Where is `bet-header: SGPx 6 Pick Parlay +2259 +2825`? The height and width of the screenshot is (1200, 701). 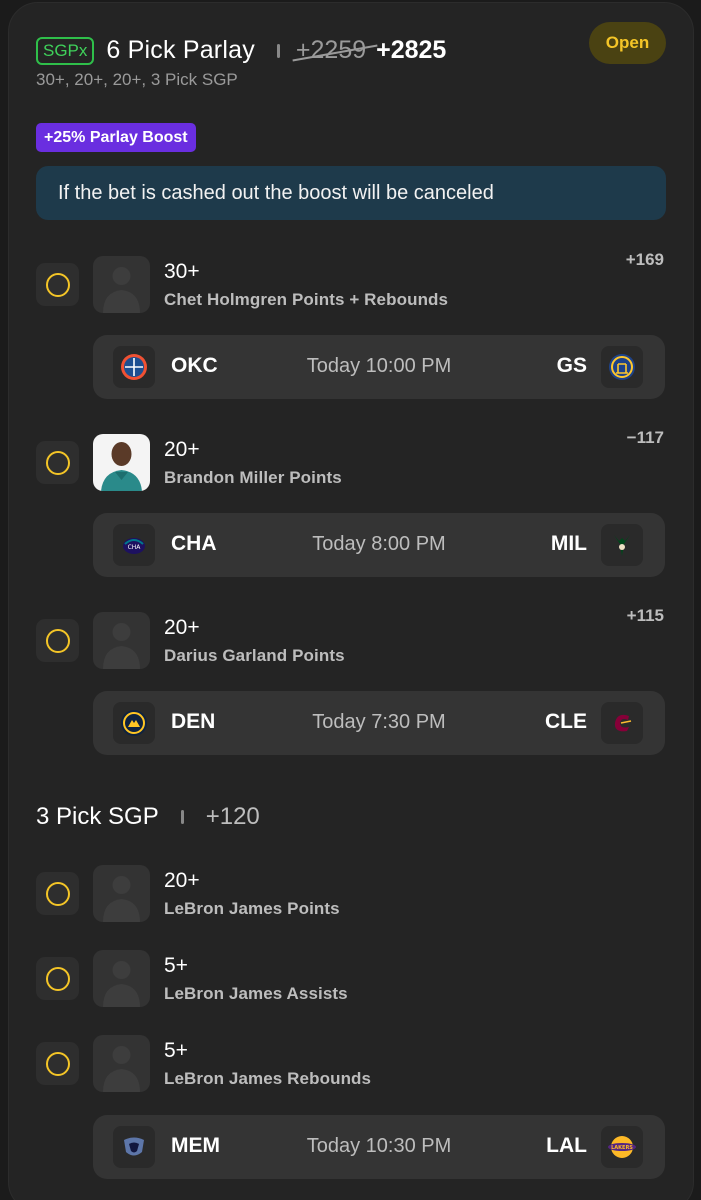 bet-header: SGPx 6 Pick Parlay +2259 +2825 is located at coordinates (241, 50).